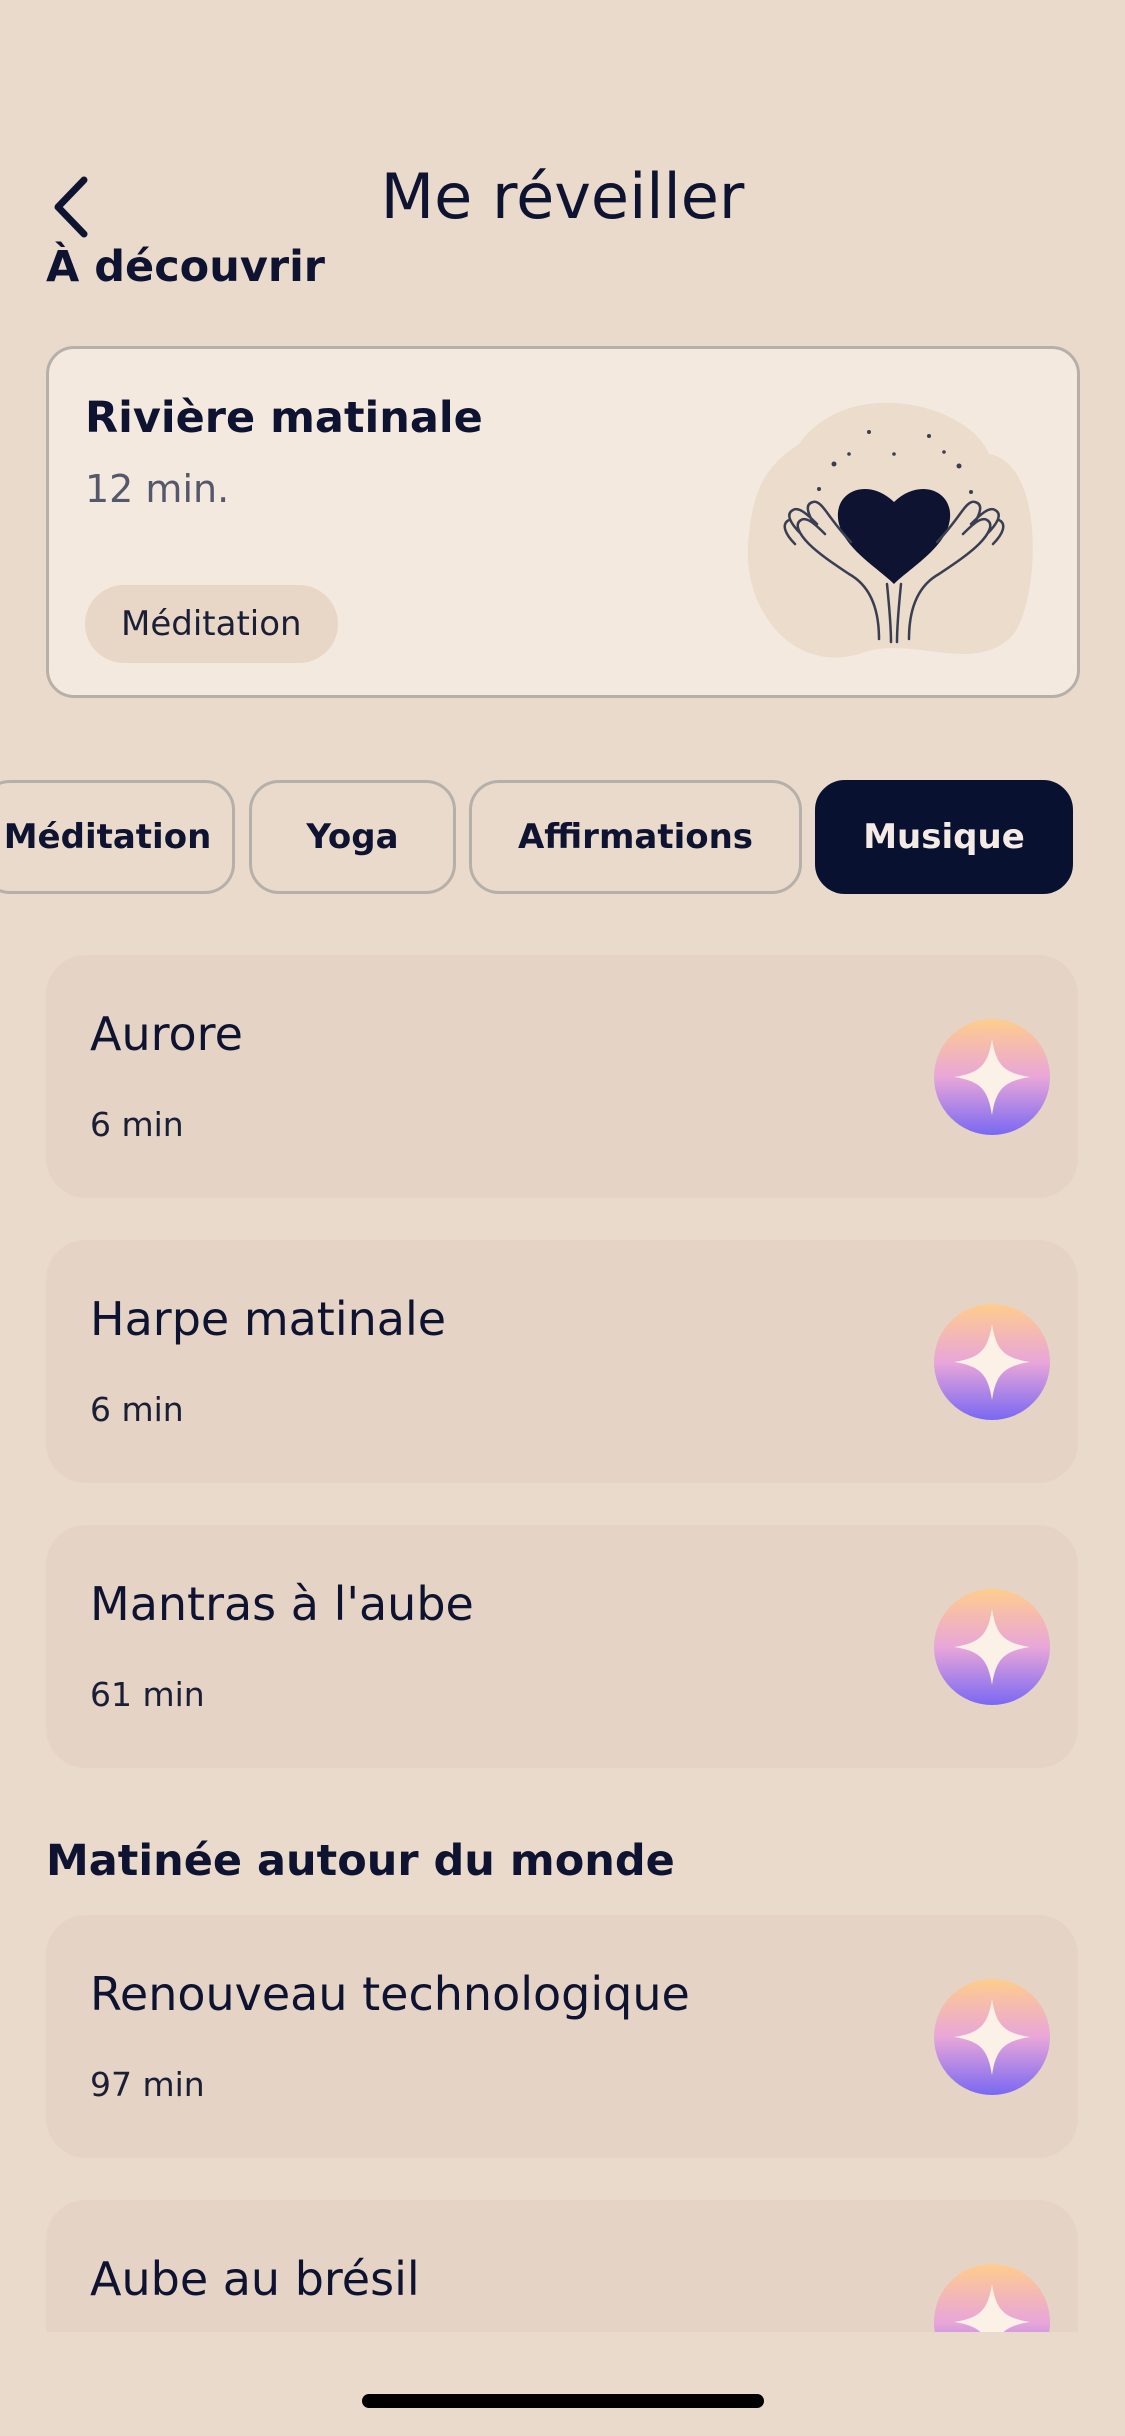 The width and height of the screenshot is (1125, 2436). Describe the element at coordinates (562, 1076) in the screenshot. I see `track-card: Aurore 6 min` at that location.